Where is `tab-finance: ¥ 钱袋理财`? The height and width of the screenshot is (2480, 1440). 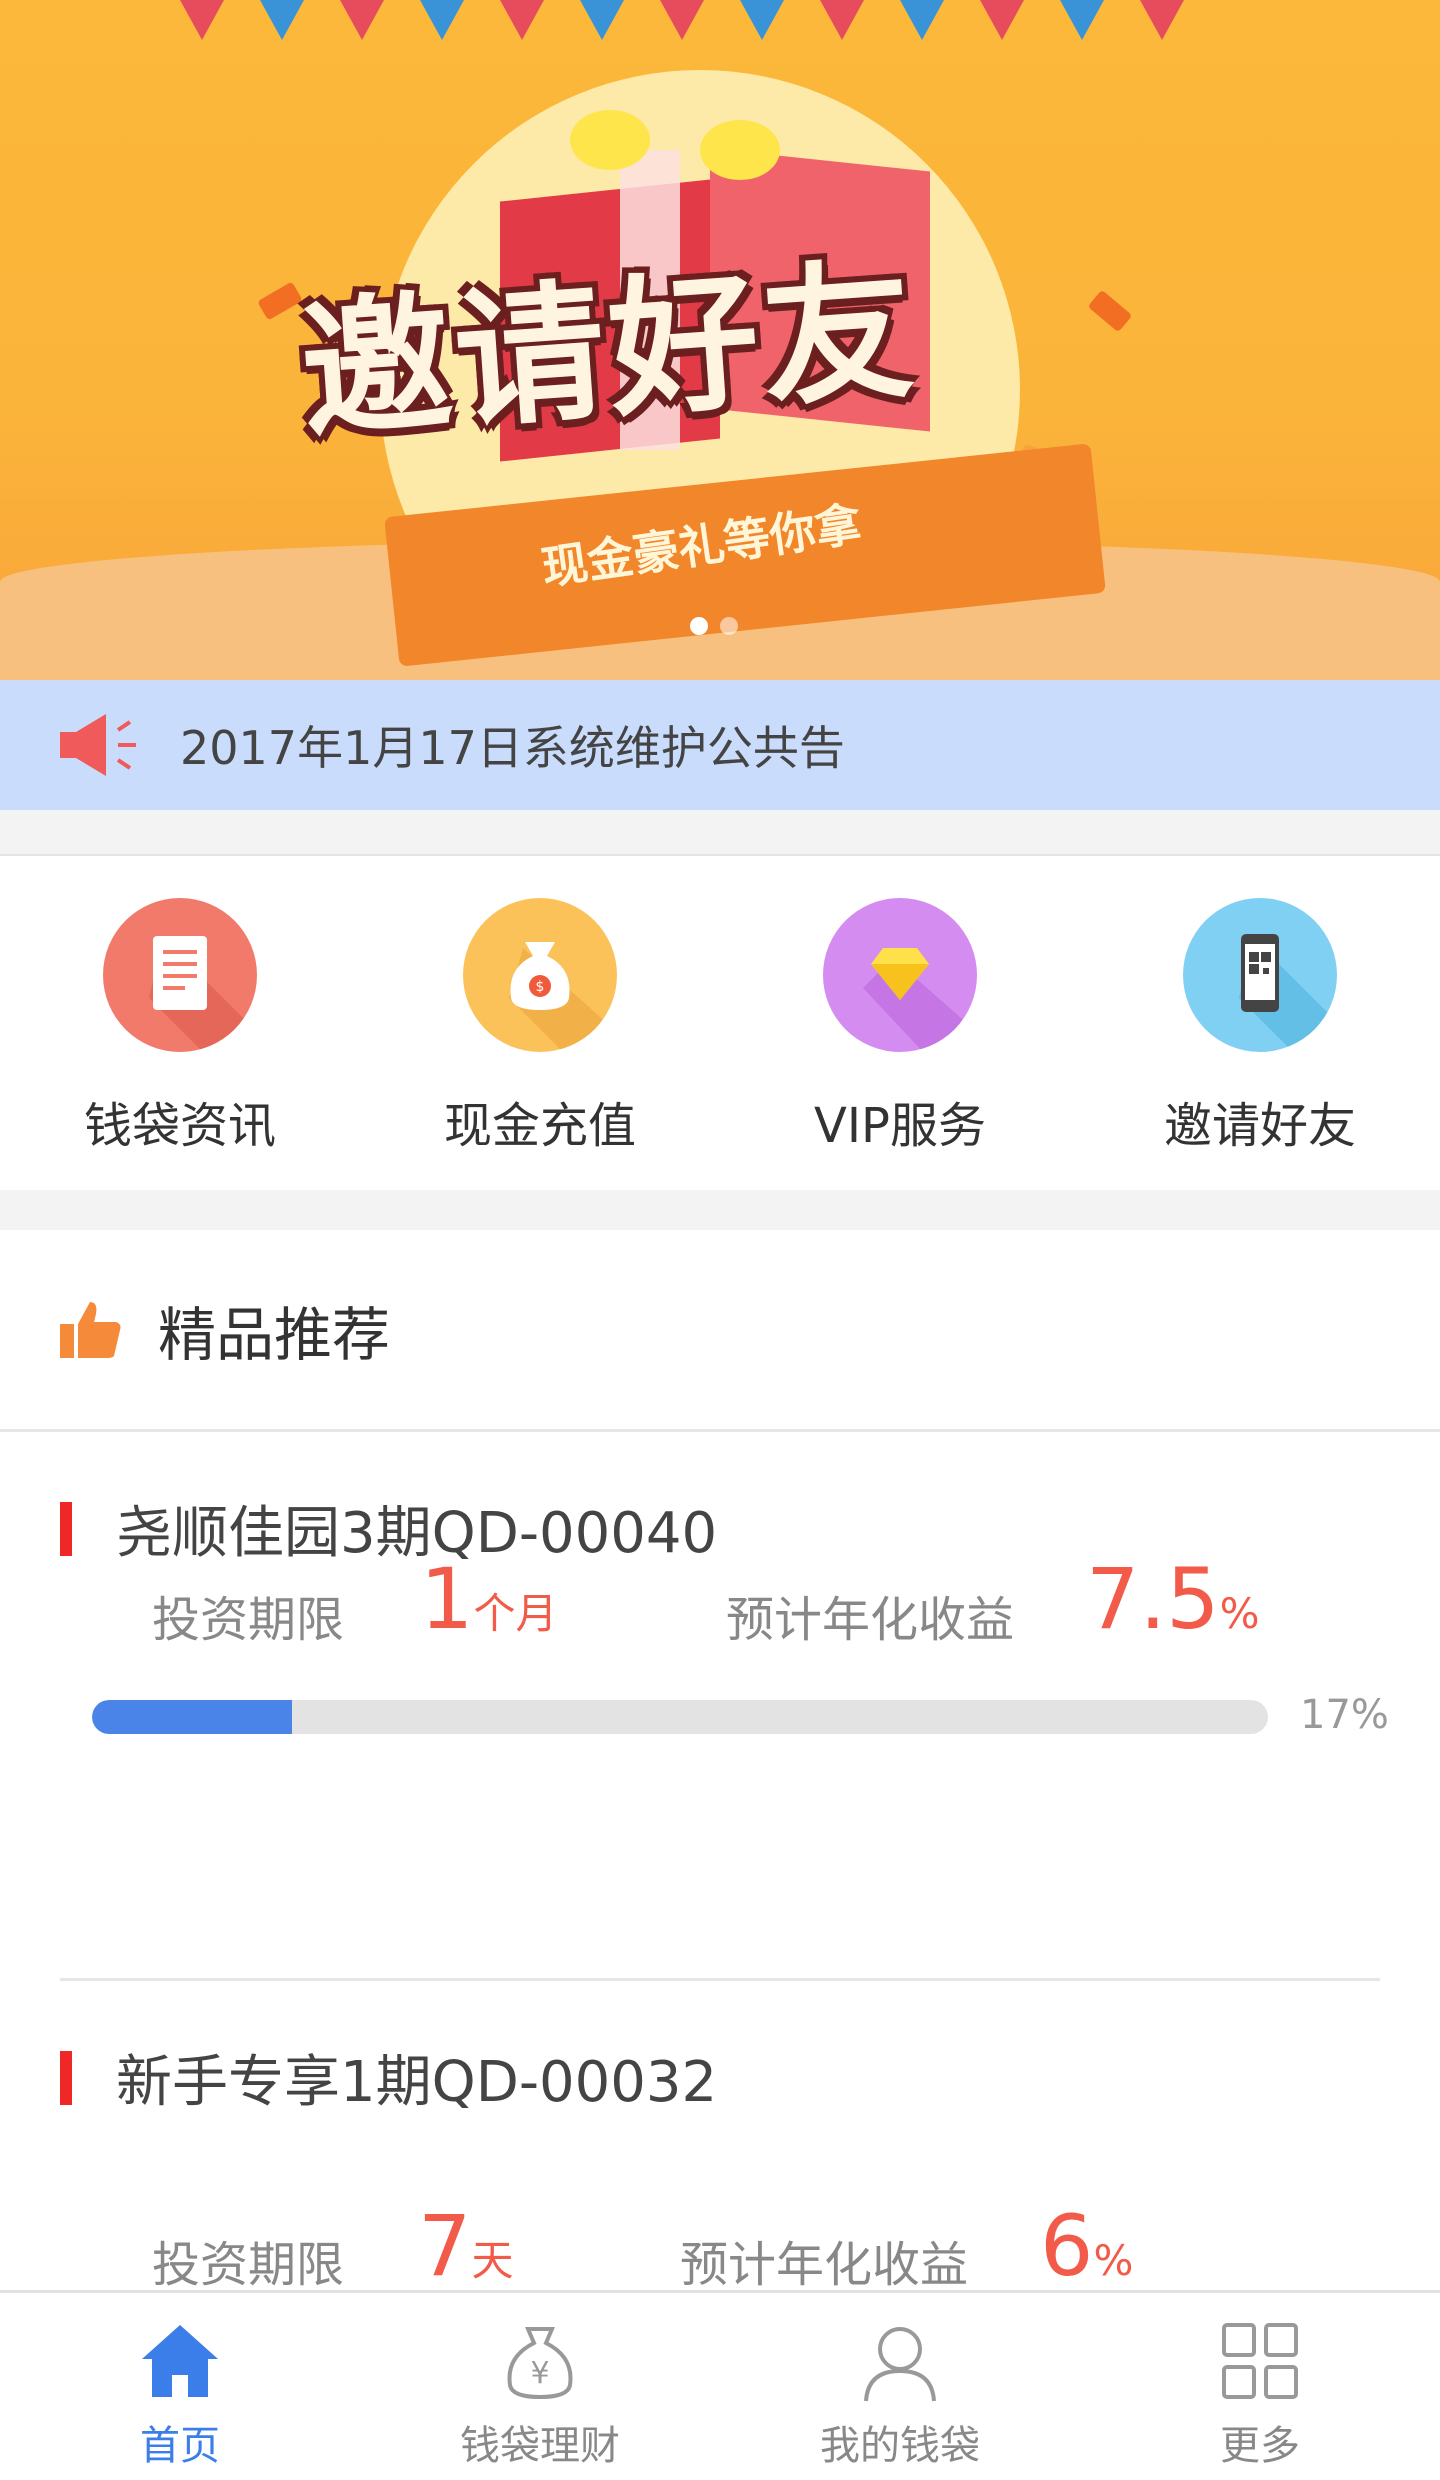 tab-finance: ¥ 钱袋理财 is located at coordinates (540, 2392).